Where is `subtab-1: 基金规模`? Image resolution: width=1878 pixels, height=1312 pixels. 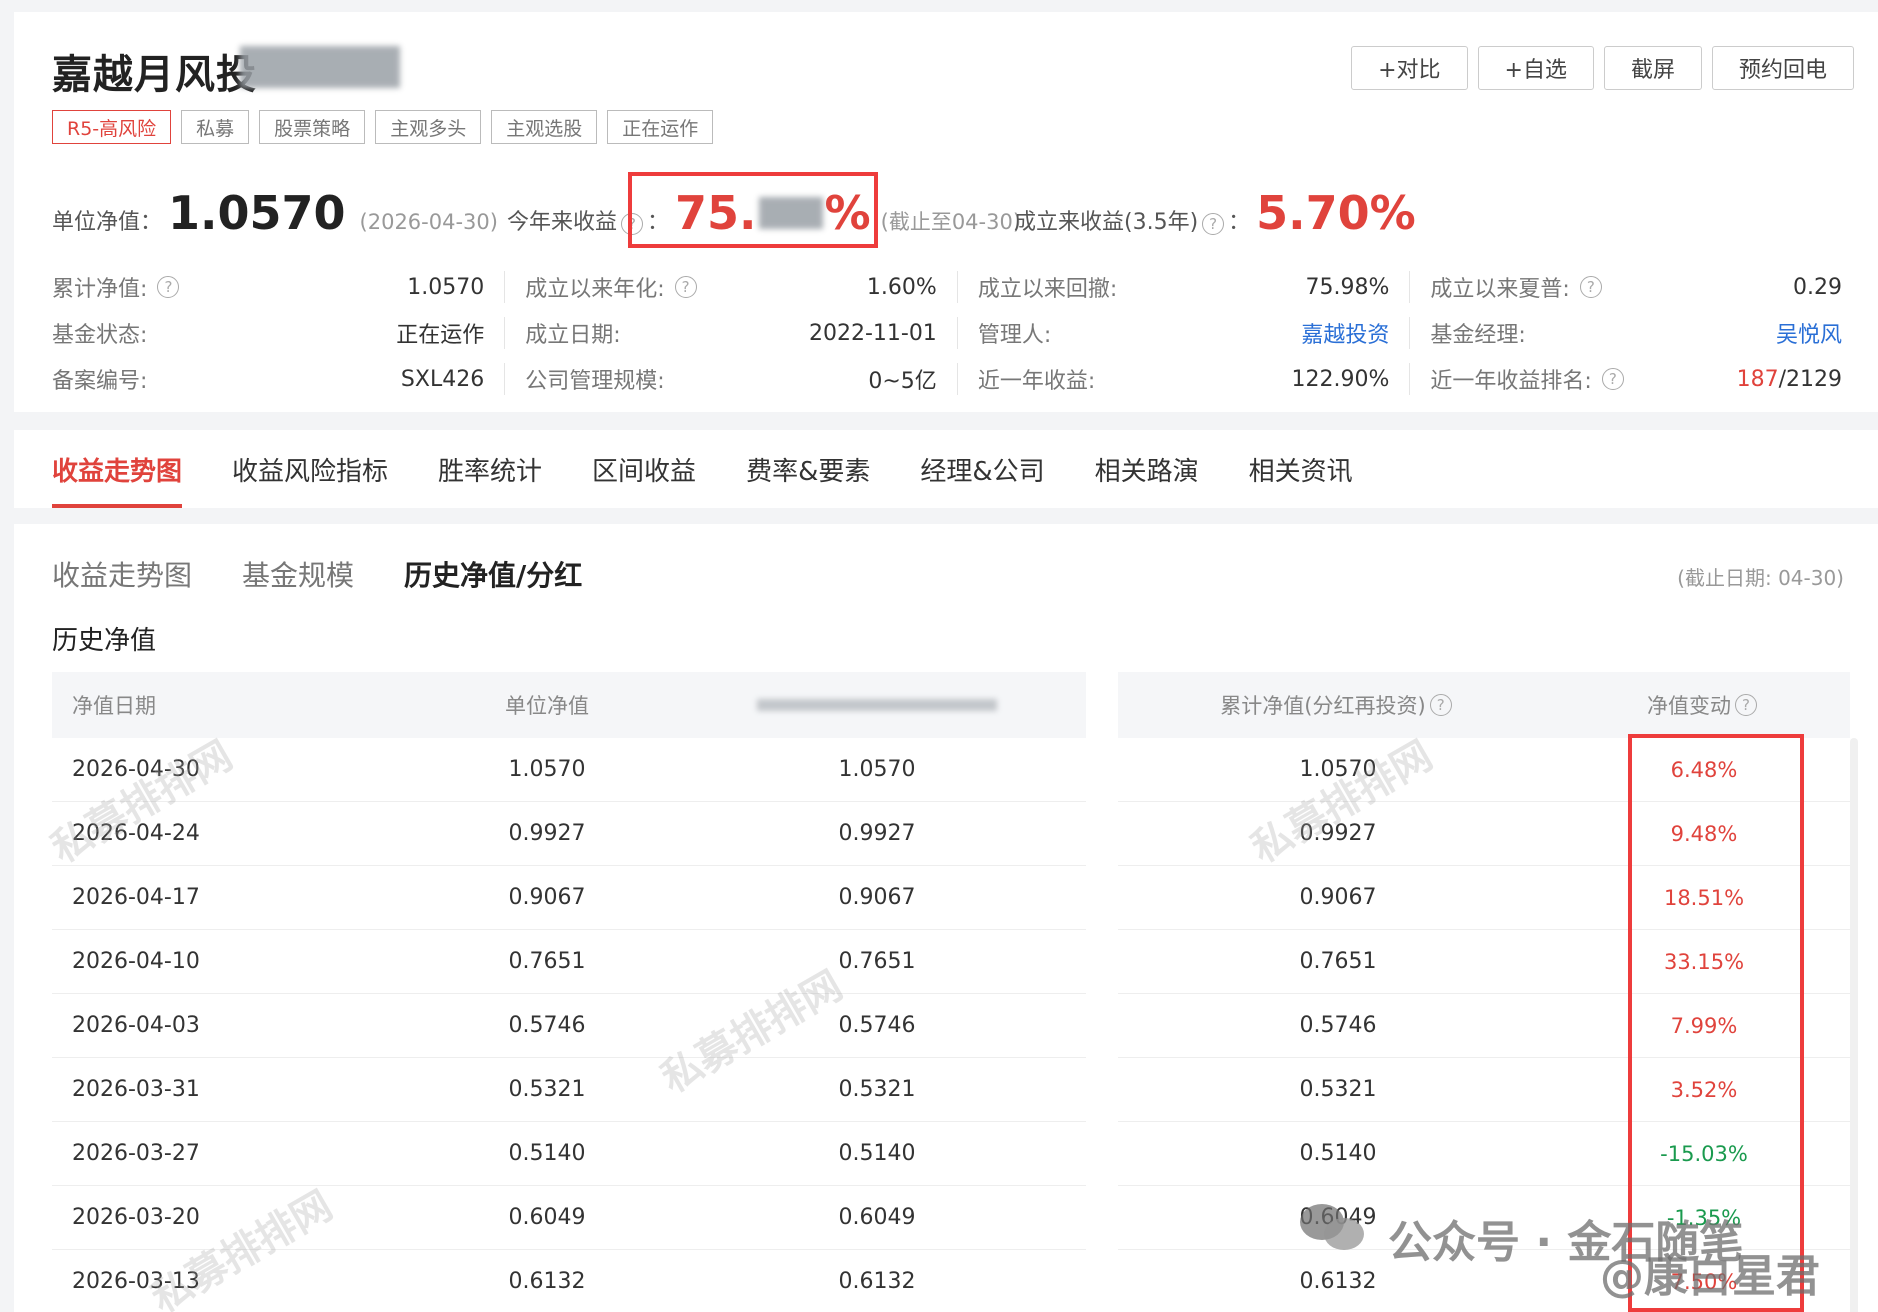 subtab-1: 基金规模 is located at coordinates (298, 574).